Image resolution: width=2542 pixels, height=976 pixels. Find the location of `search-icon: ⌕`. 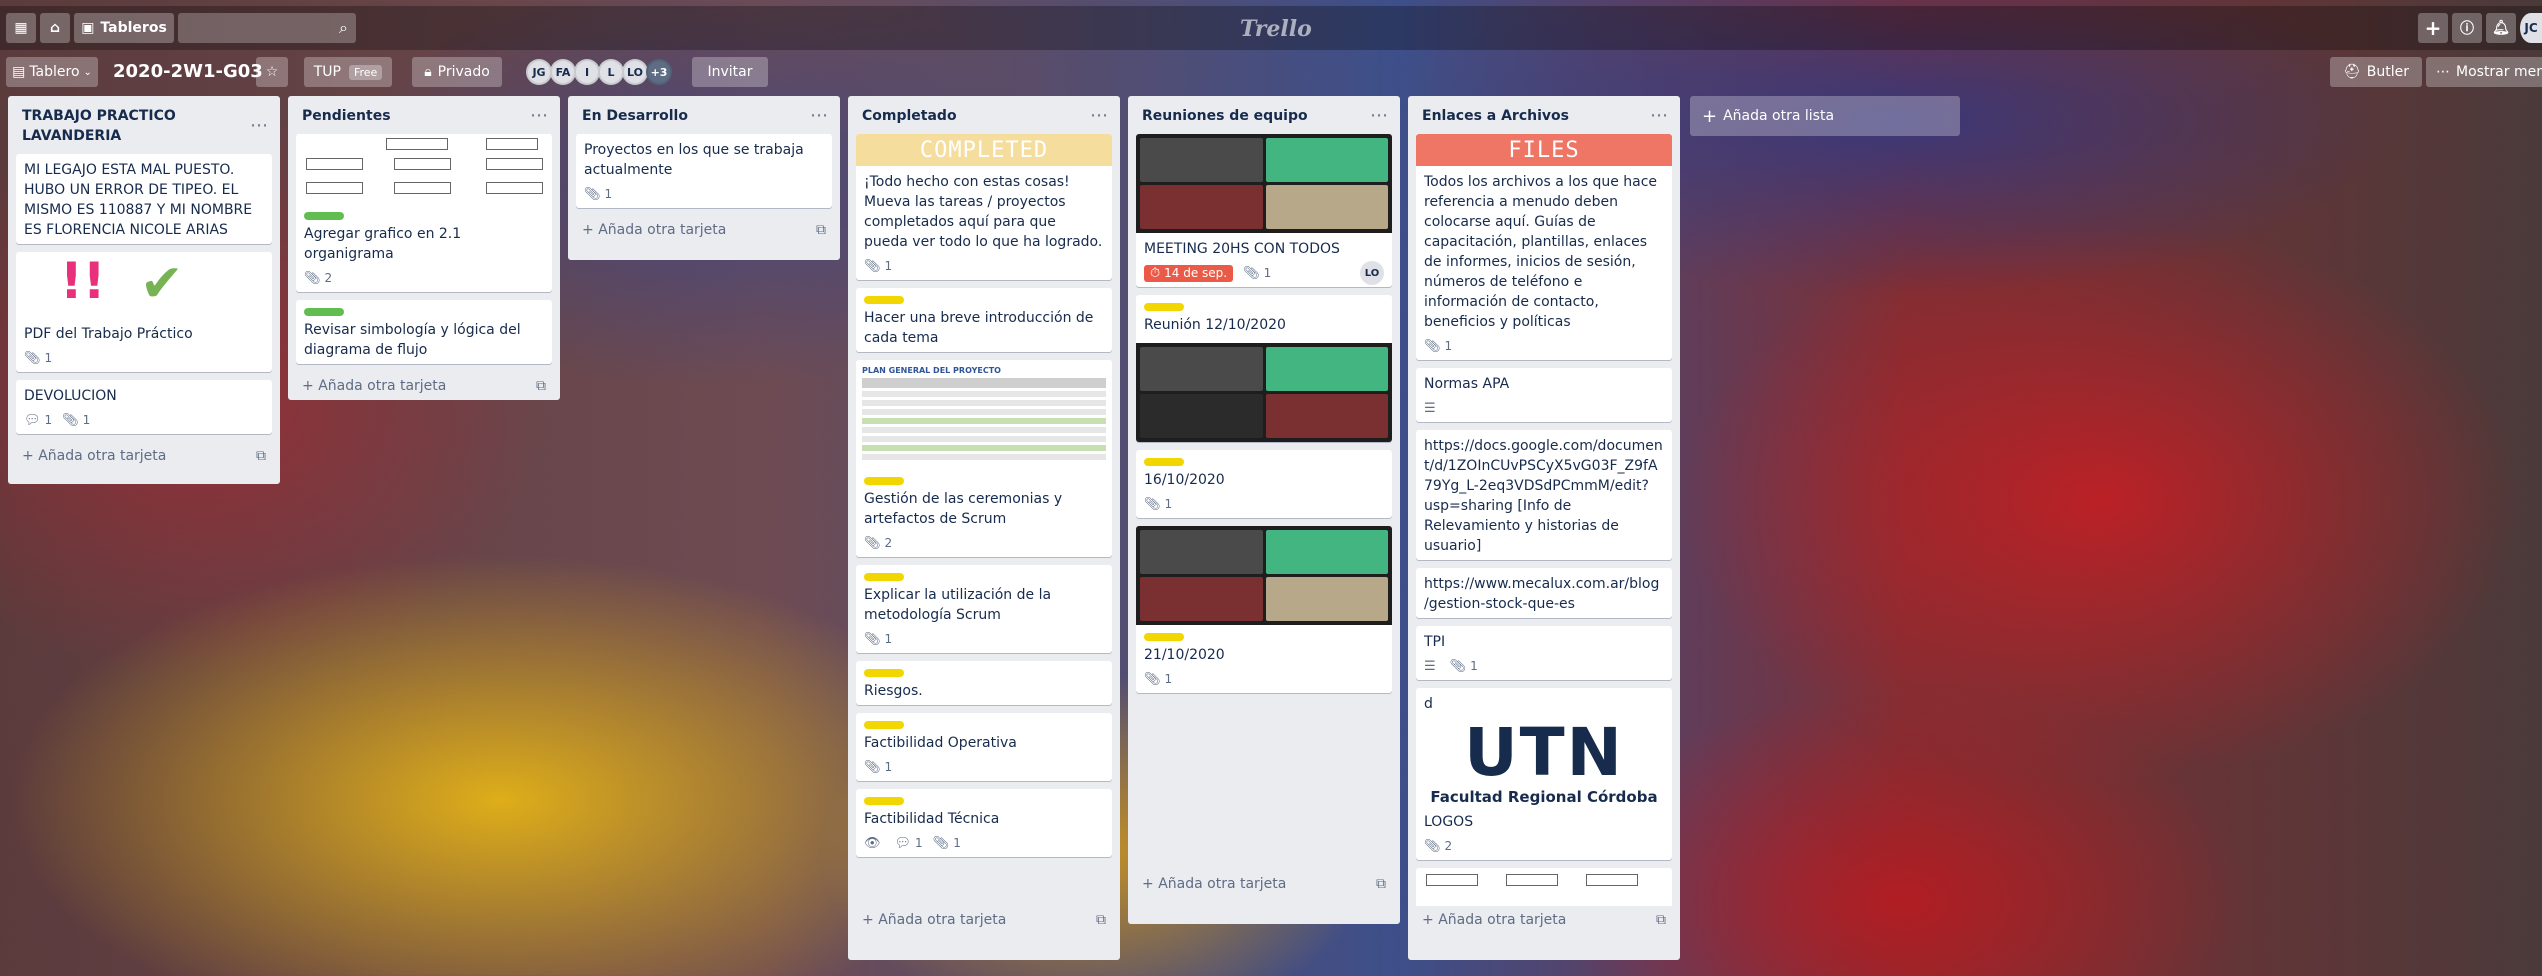

search-icon: ⌕ is located at coordinates (343, 27).